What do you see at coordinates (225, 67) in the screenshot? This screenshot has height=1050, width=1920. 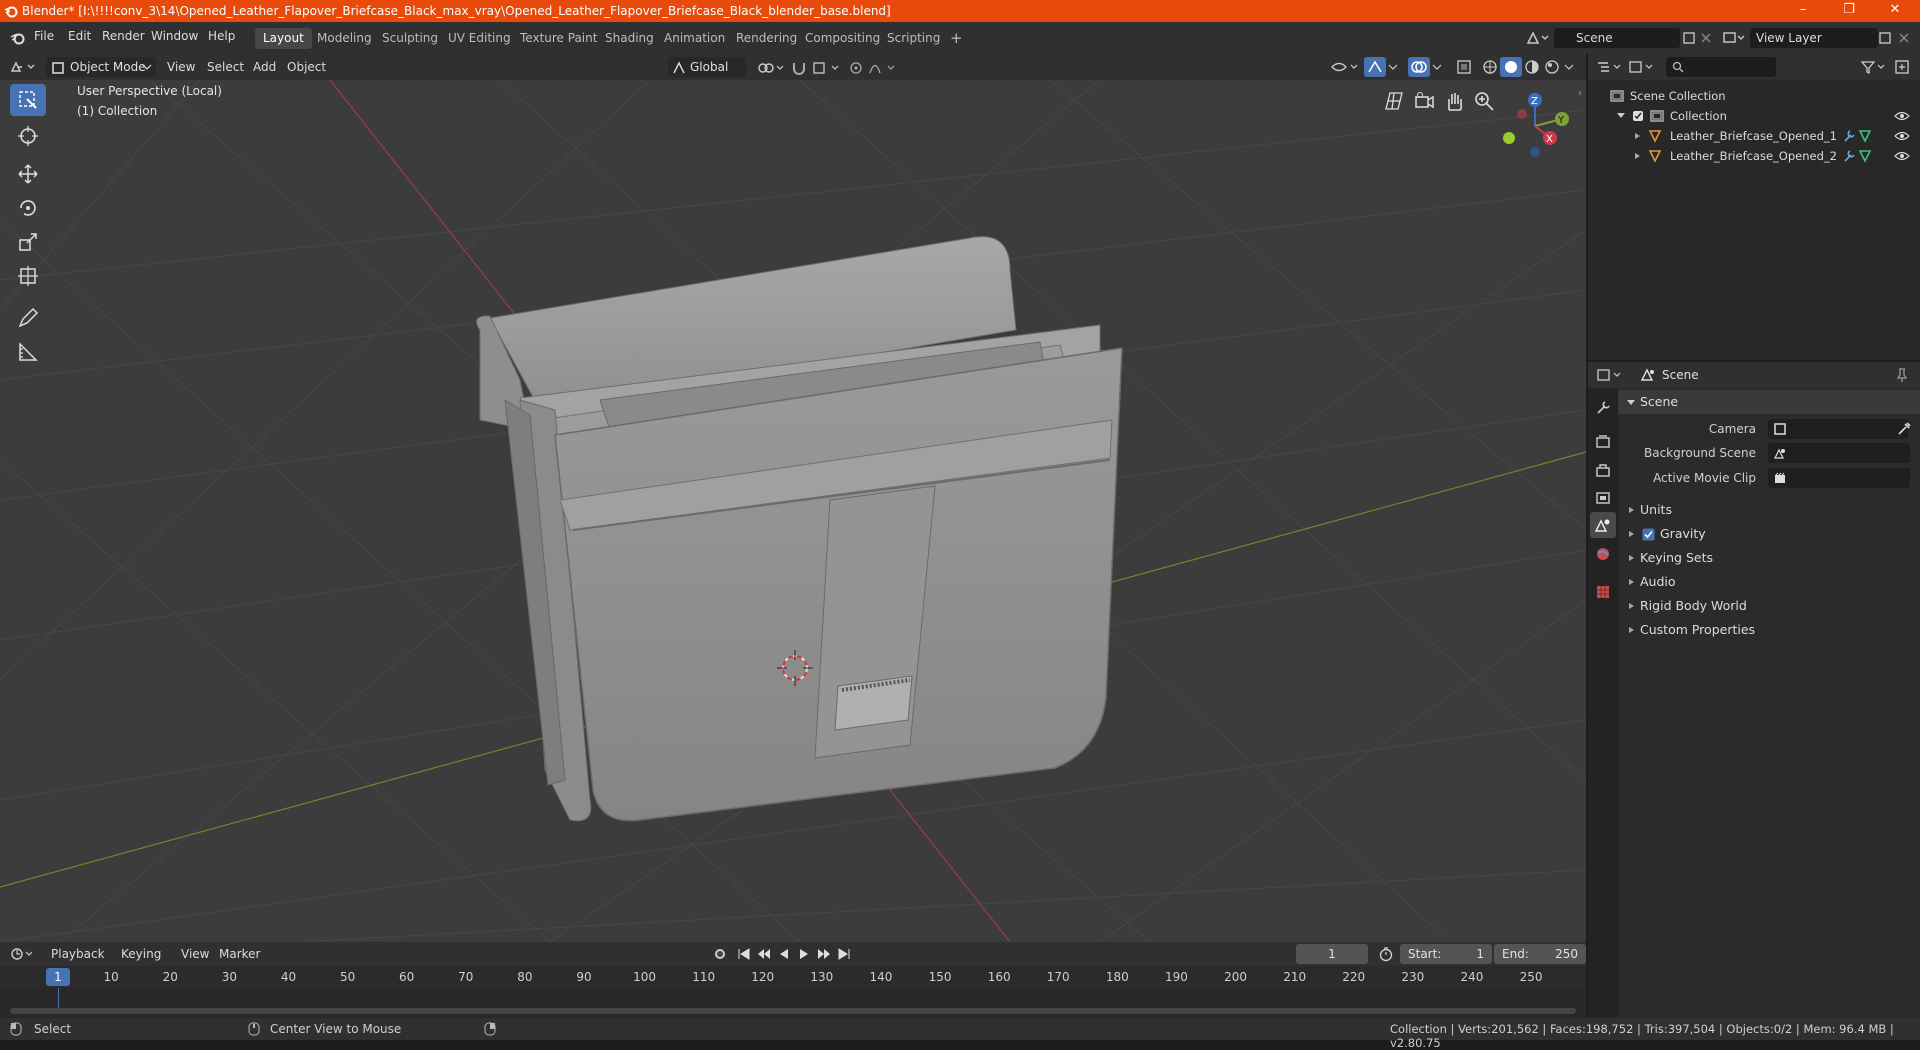 I see `menu-select: Select` at bounding box center [225, 67].